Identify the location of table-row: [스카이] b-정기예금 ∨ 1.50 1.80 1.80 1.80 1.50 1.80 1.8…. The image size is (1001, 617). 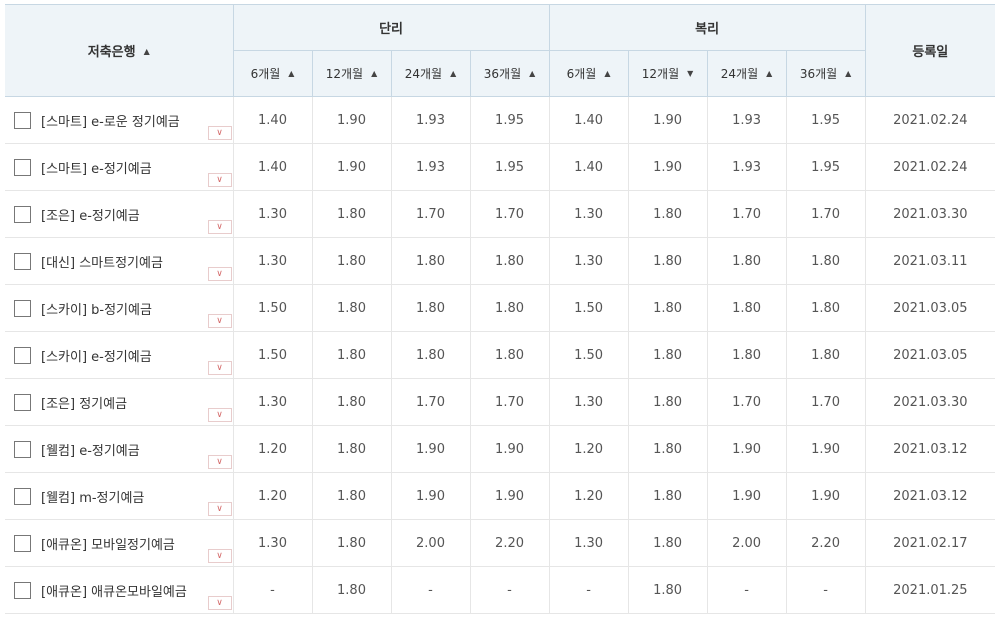
(500, 308).